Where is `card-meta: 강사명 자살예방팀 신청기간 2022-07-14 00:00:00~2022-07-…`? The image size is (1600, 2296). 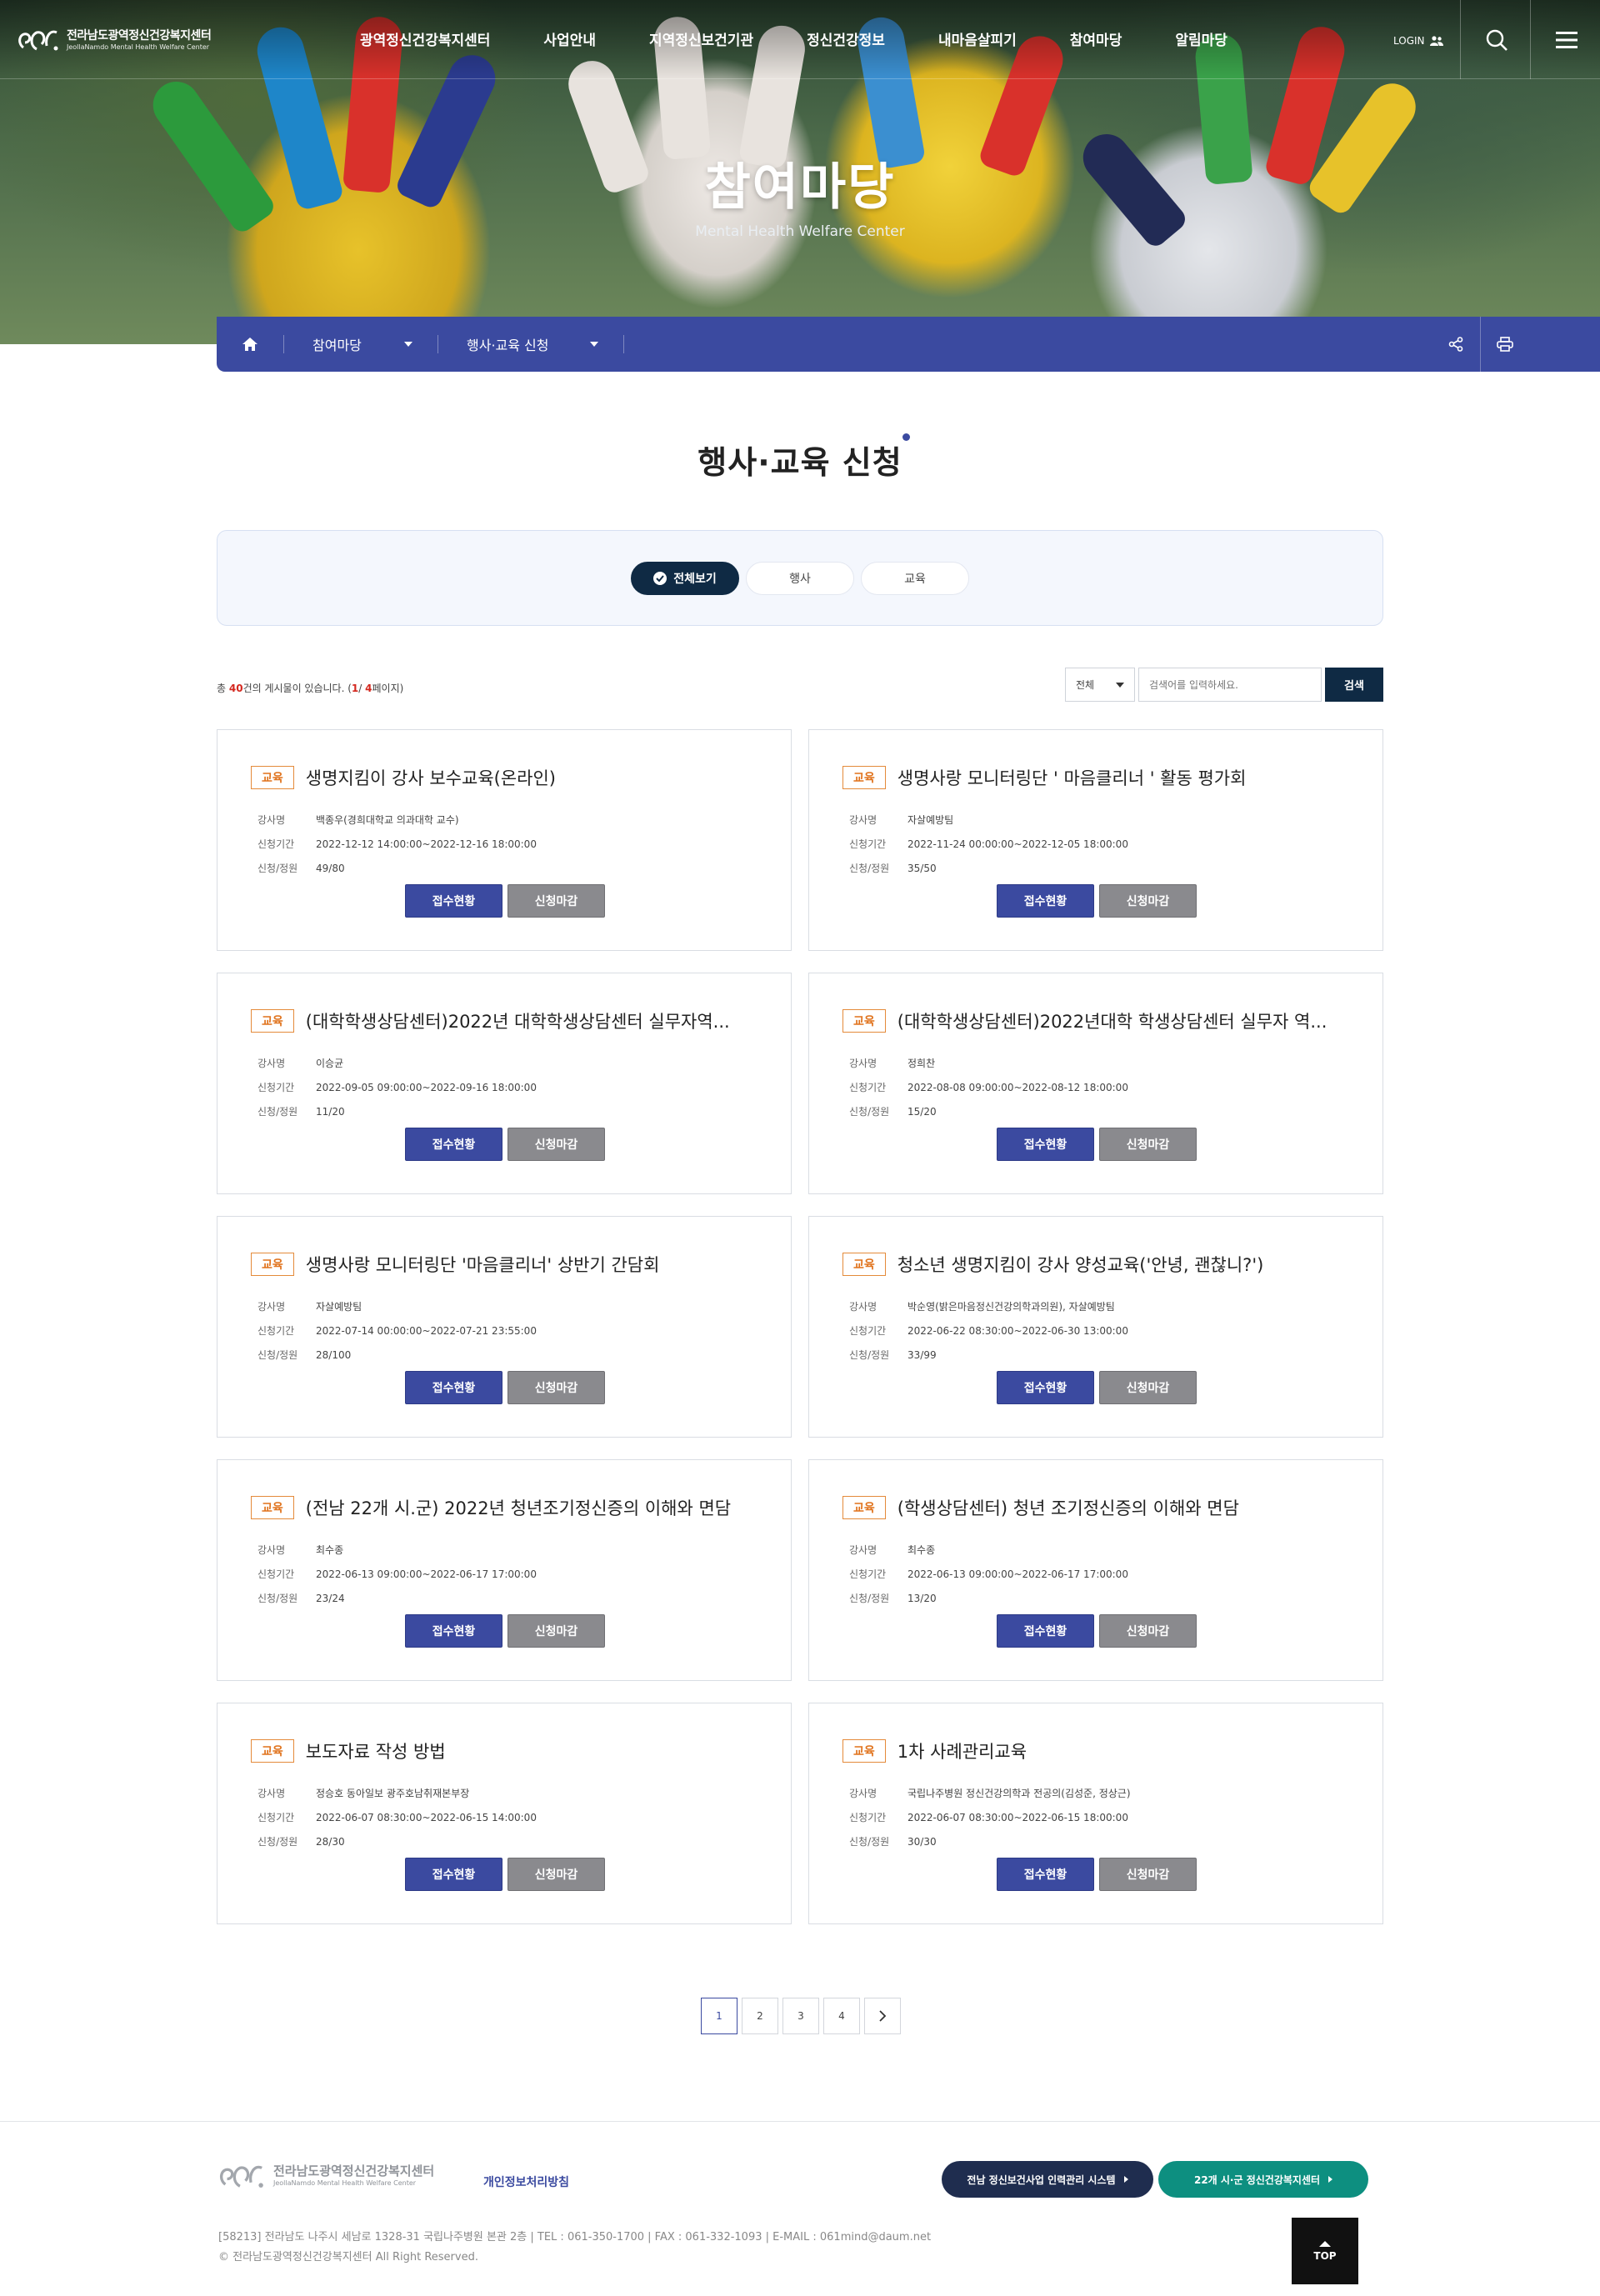
card-meta: 강사명 자살예방팀 신청기간 2022-07-14 00:00:00~2022-07-… is located at coordinates (508, 1331).